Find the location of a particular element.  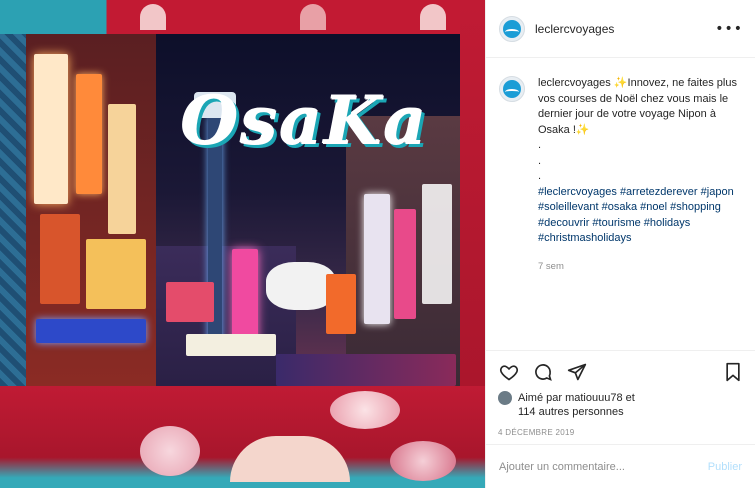

caption-time: 7 sem is located at coordinates (641, 267).